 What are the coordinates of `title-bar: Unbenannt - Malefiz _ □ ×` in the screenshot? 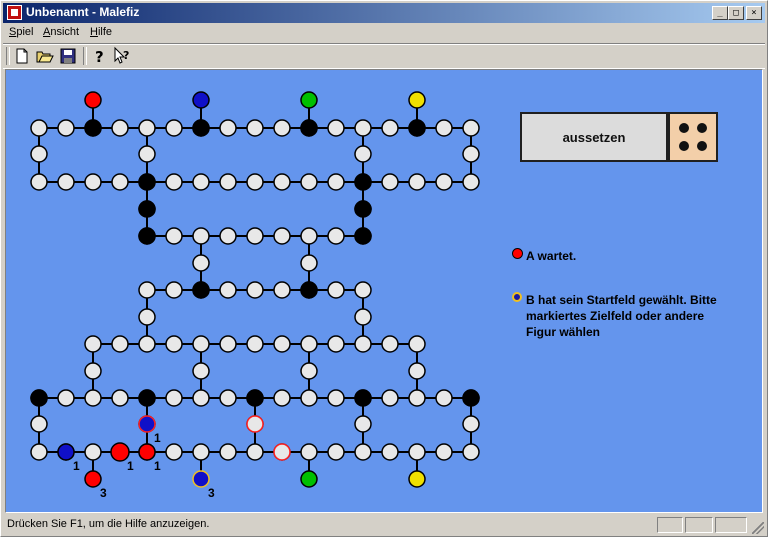 It's located at (384, 13).